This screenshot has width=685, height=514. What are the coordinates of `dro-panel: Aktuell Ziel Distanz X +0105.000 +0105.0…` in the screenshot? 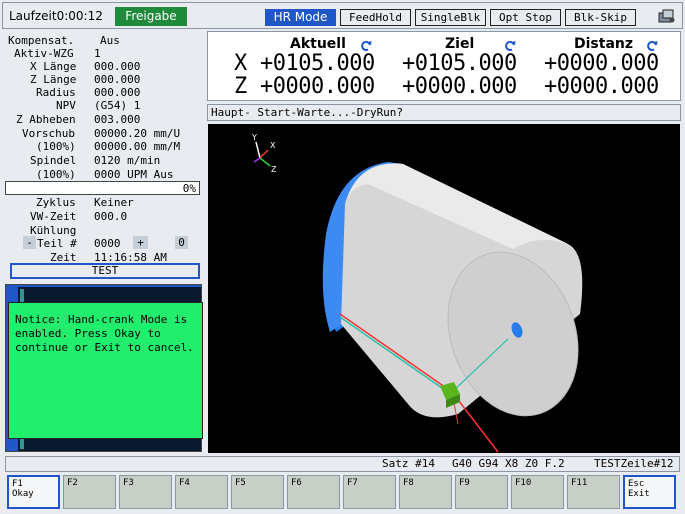 It's located at (444, 66).